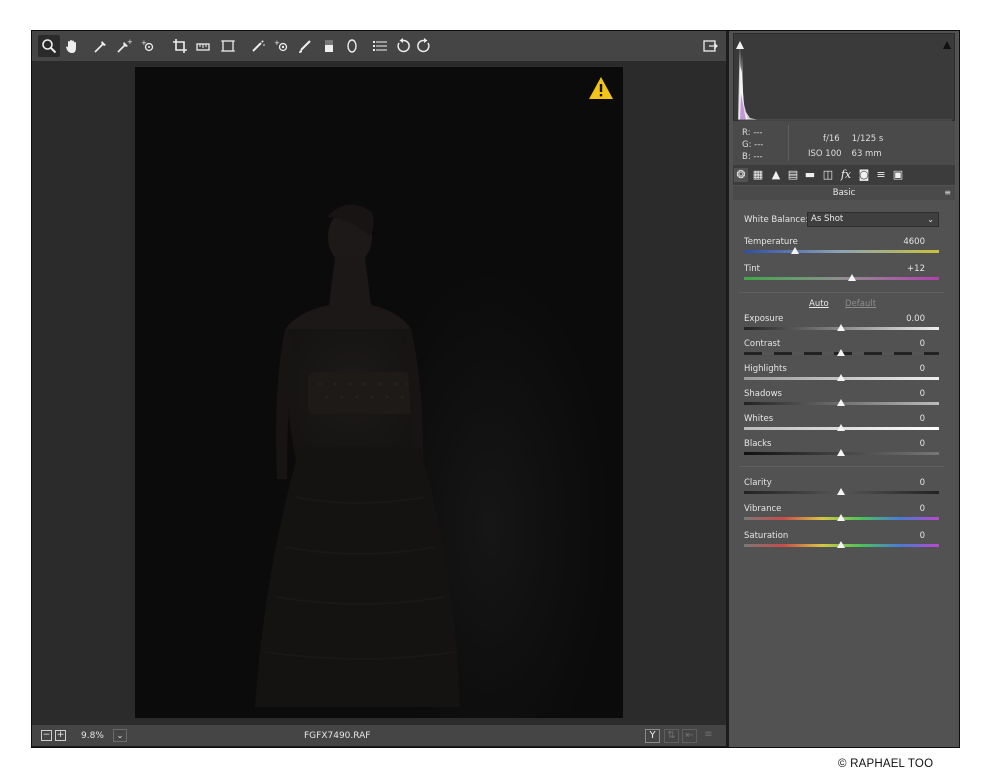  I want to click on white-balance-label: White Balance:, so click(776, 220).